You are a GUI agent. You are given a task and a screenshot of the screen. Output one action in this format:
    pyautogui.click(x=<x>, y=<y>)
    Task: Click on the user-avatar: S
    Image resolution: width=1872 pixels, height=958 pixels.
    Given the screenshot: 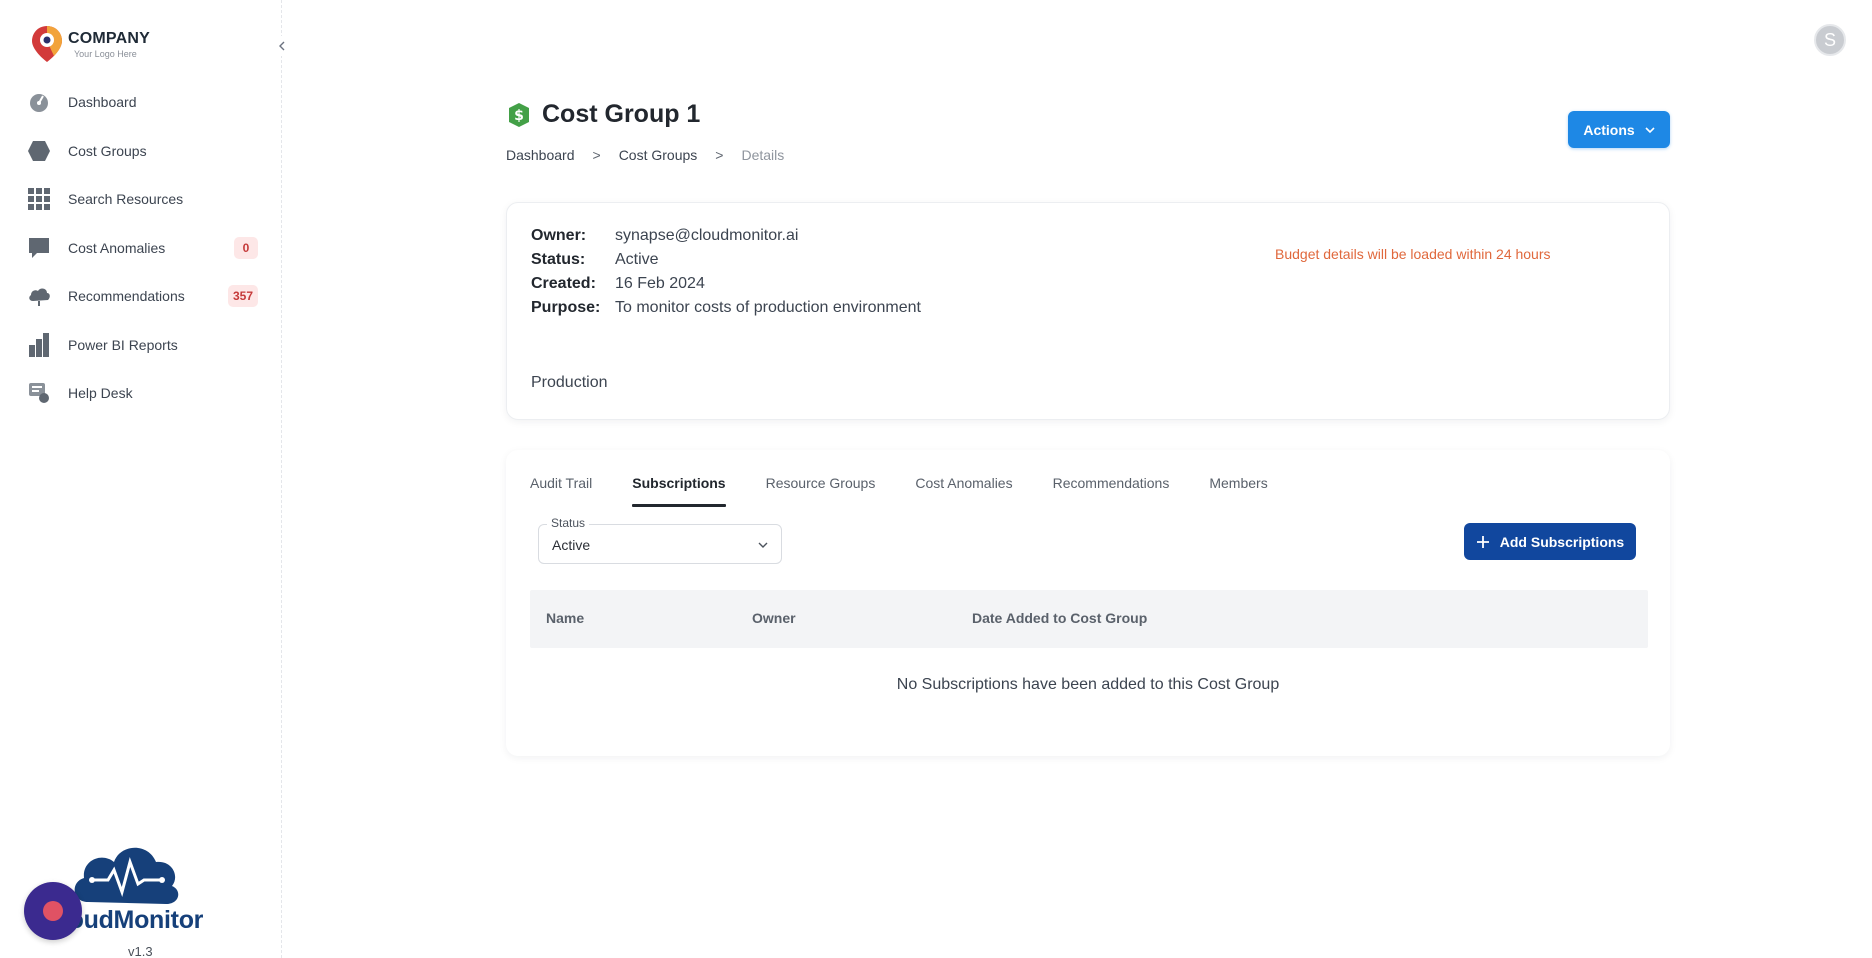 What is the action you would take?
    pyautogui.click(x=1830, y=40)
    